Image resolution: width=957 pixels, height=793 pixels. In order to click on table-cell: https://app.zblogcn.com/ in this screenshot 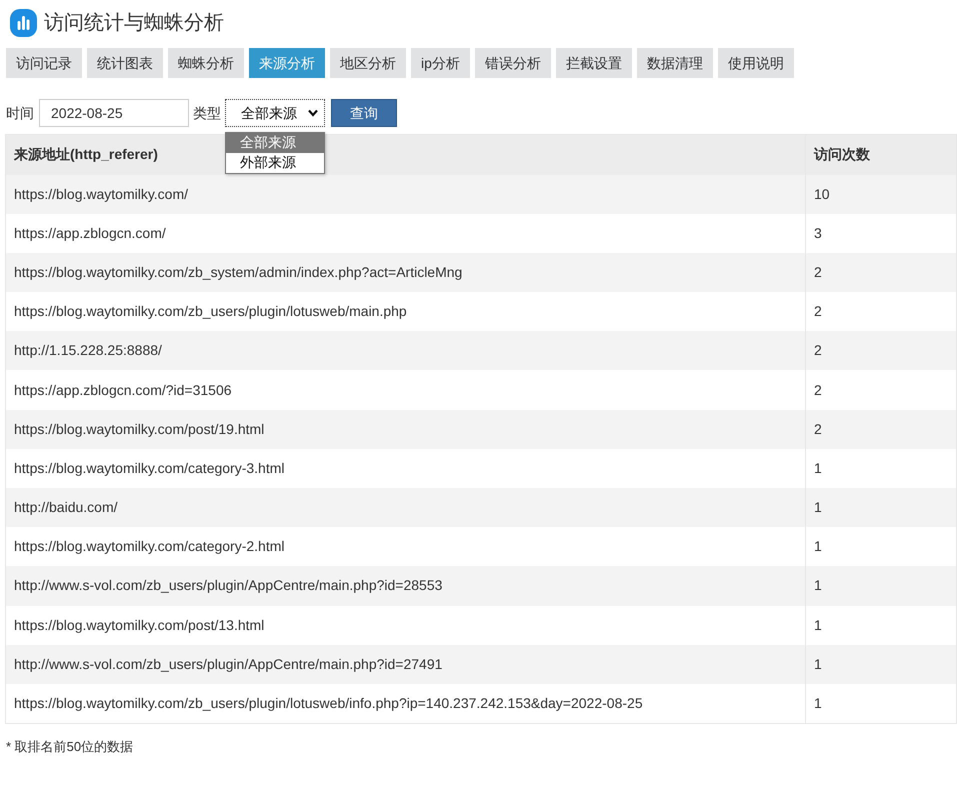, I will do `click(406, 233)`.